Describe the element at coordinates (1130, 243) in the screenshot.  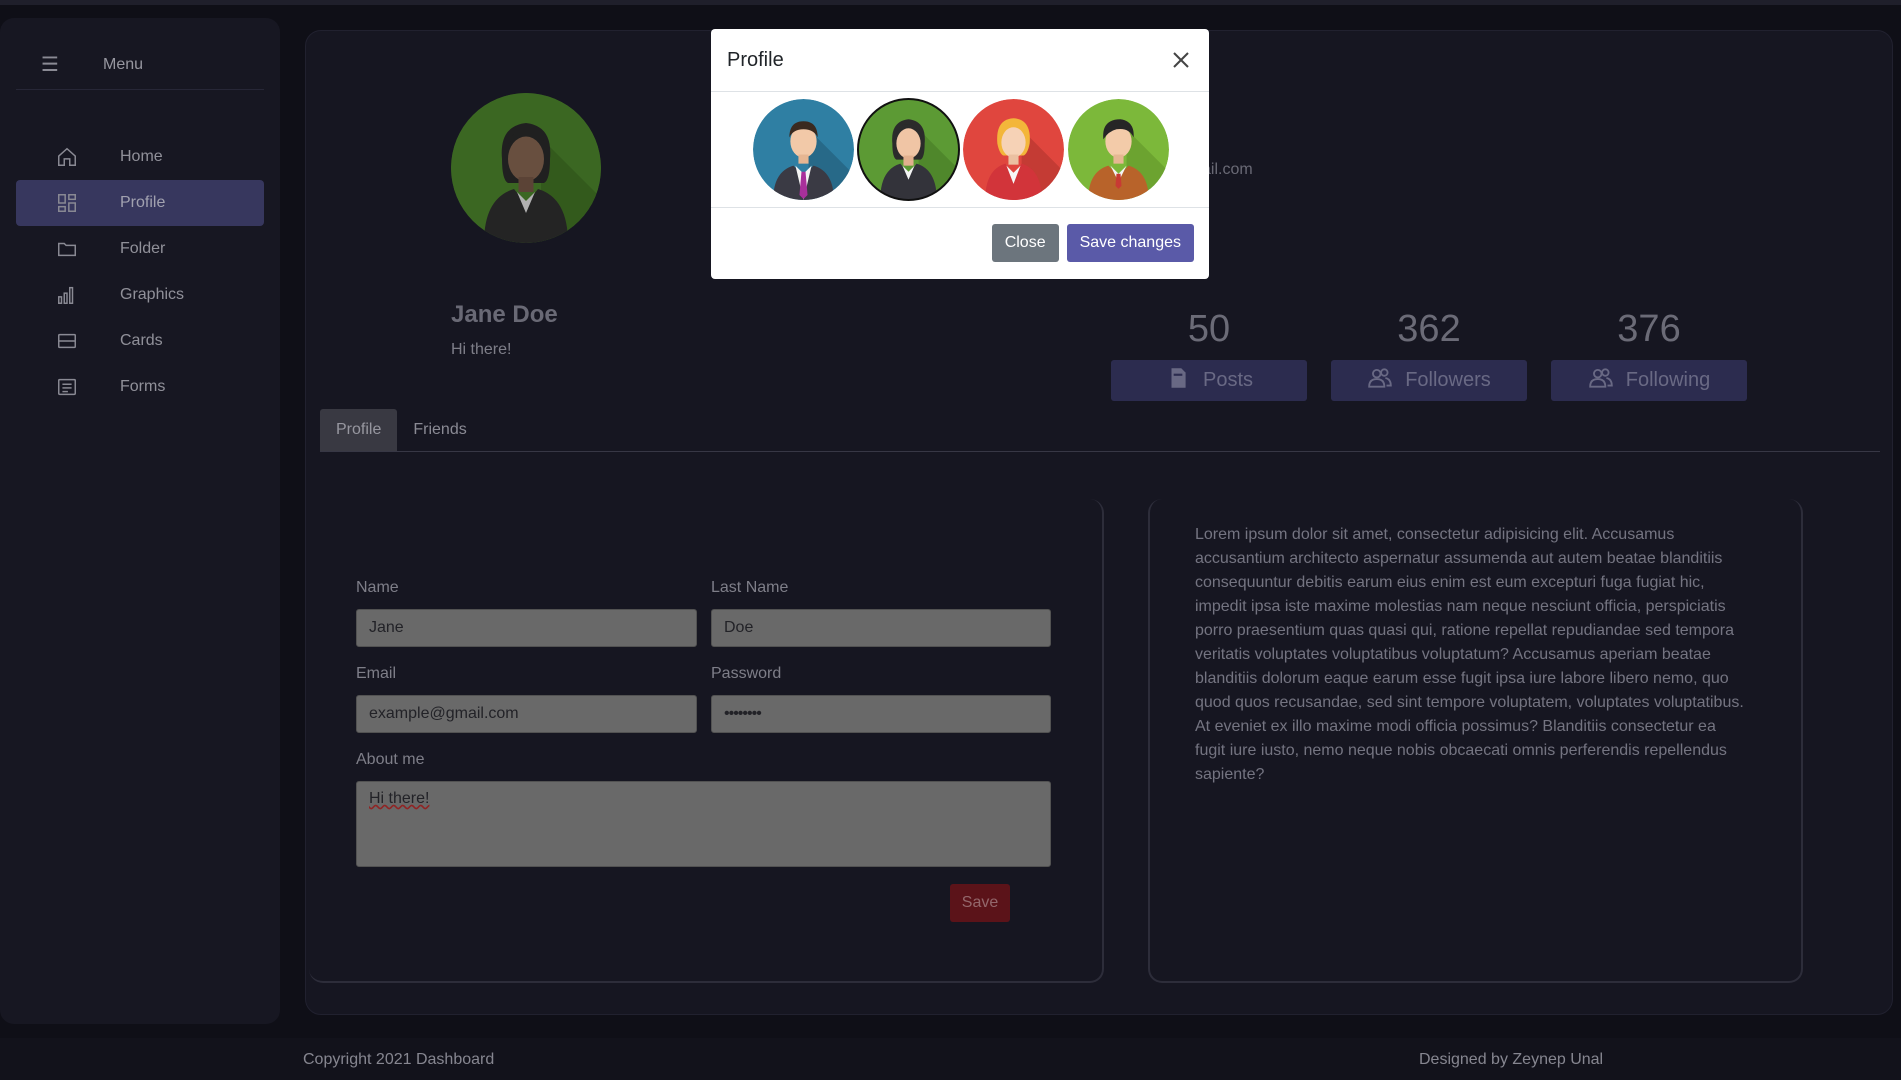
I see `save-changes-button: Save changes` at that location.